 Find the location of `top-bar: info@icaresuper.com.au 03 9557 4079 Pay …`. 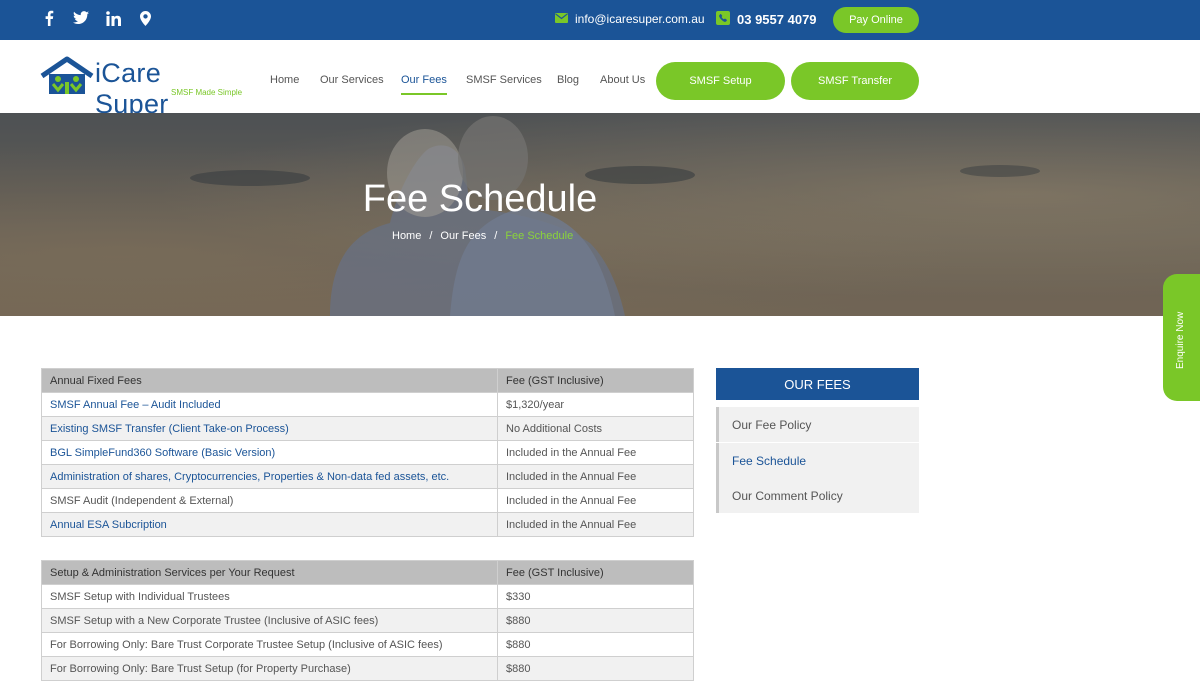

top-bar: info@icaresuper.com.au 03 9557 4079 Pay … is located at coordinates (600, 20).